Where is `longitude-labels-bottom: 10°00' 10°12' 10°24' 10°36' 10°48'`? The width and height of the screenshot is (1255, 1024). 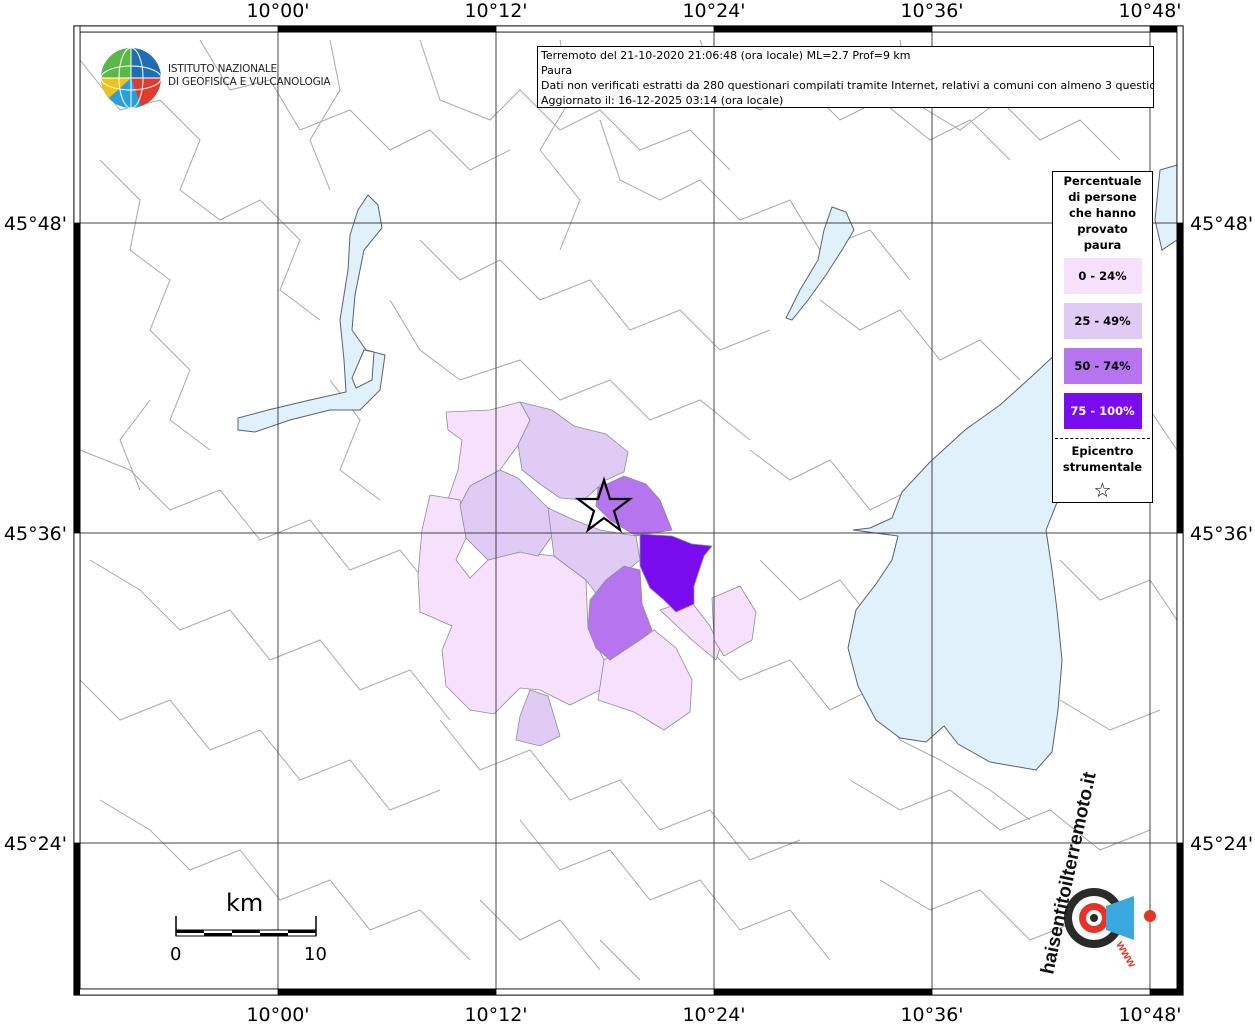 longitude-labels-bottom: 10°00' 10°12' 10°24' 10°36' 10°48' is located at coordinates (713, 1014).